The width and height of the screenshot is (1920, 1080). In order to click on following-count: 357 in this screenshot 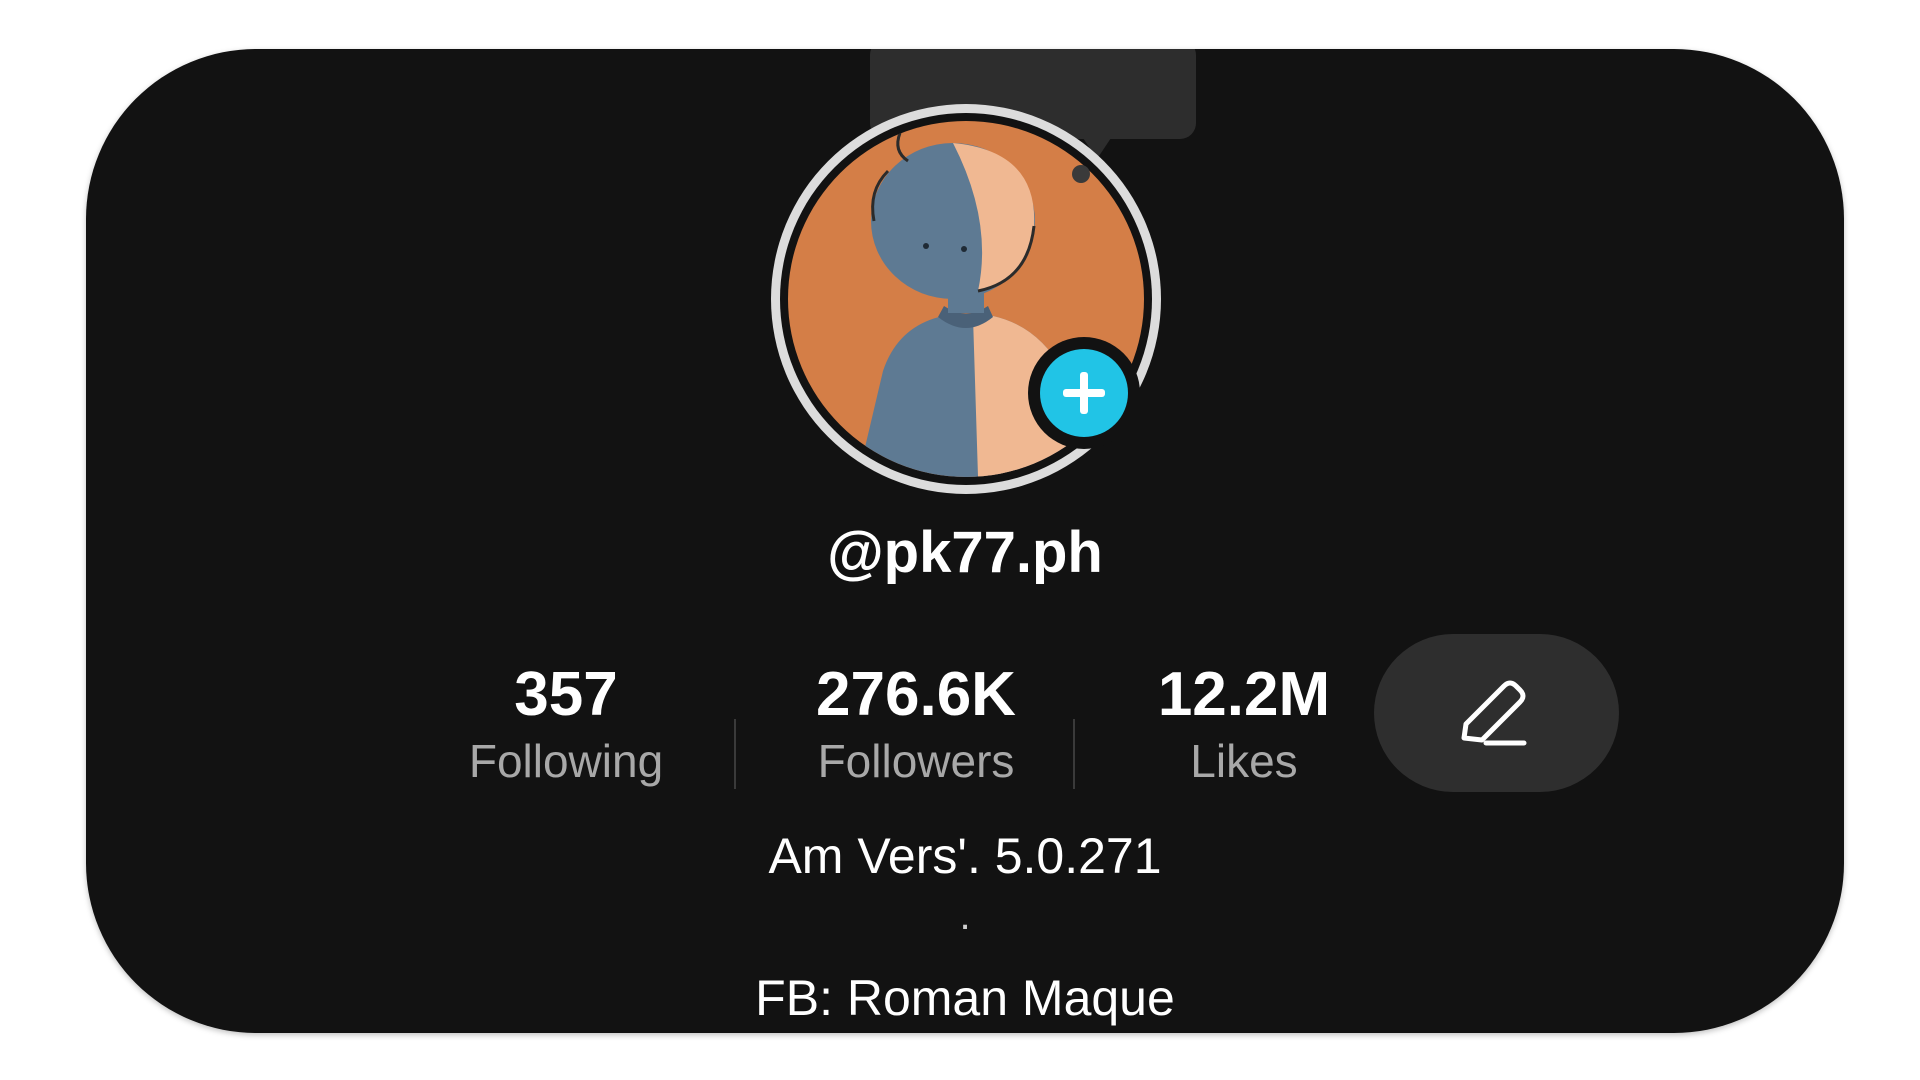, I will do `click(566, 694)`.